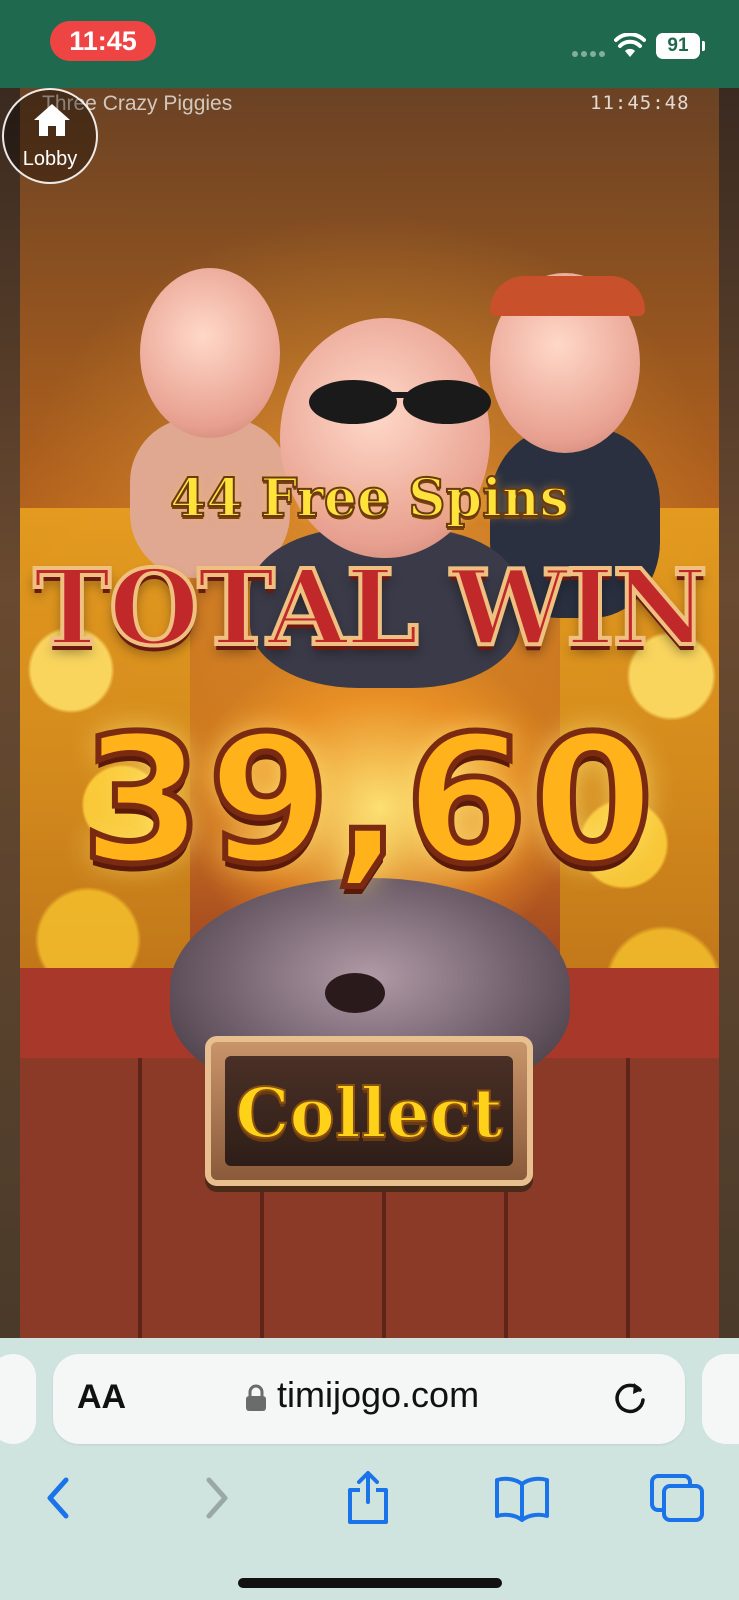  I want to click on free-spins-text: 44 Free Spins, so click(369, 498).